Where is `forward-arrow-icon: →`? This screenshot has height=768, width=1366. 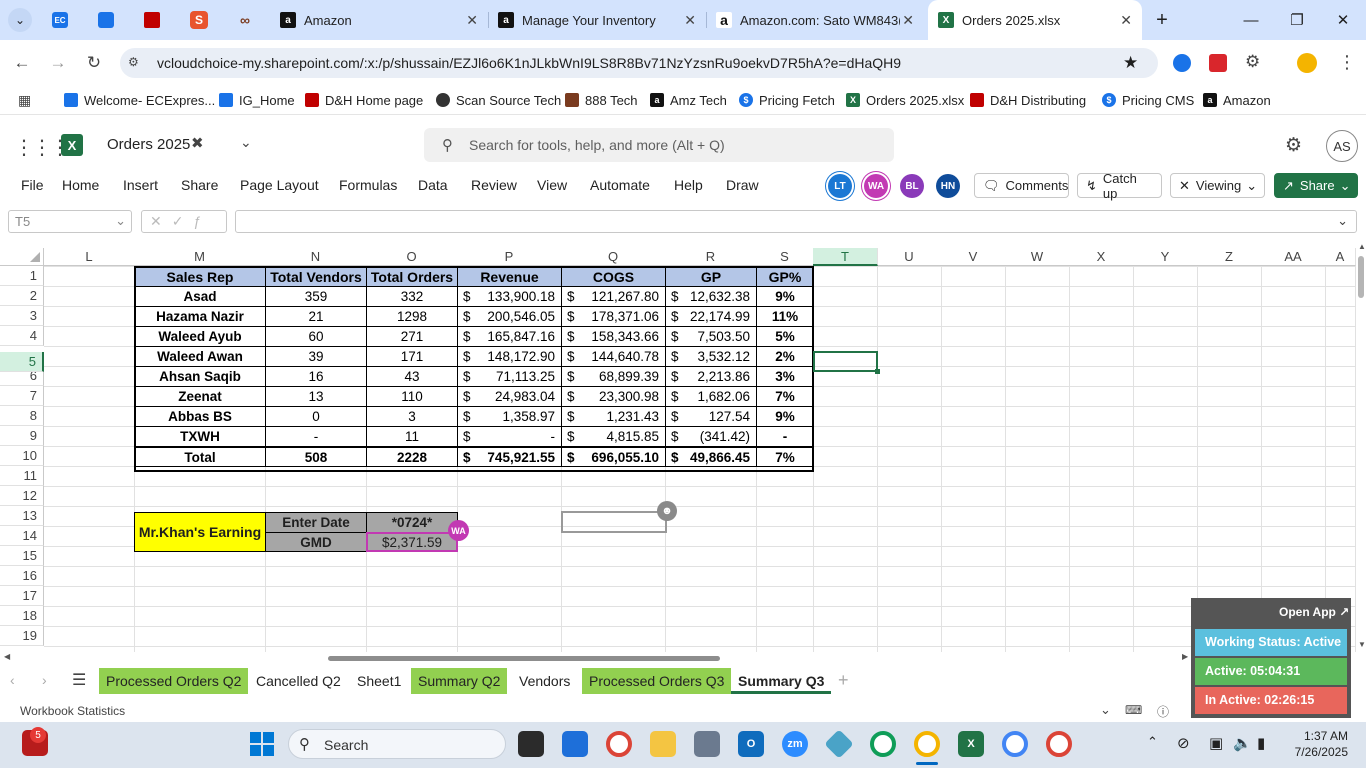
forward-arrow-icon: → is located at coordinates (58, 63).